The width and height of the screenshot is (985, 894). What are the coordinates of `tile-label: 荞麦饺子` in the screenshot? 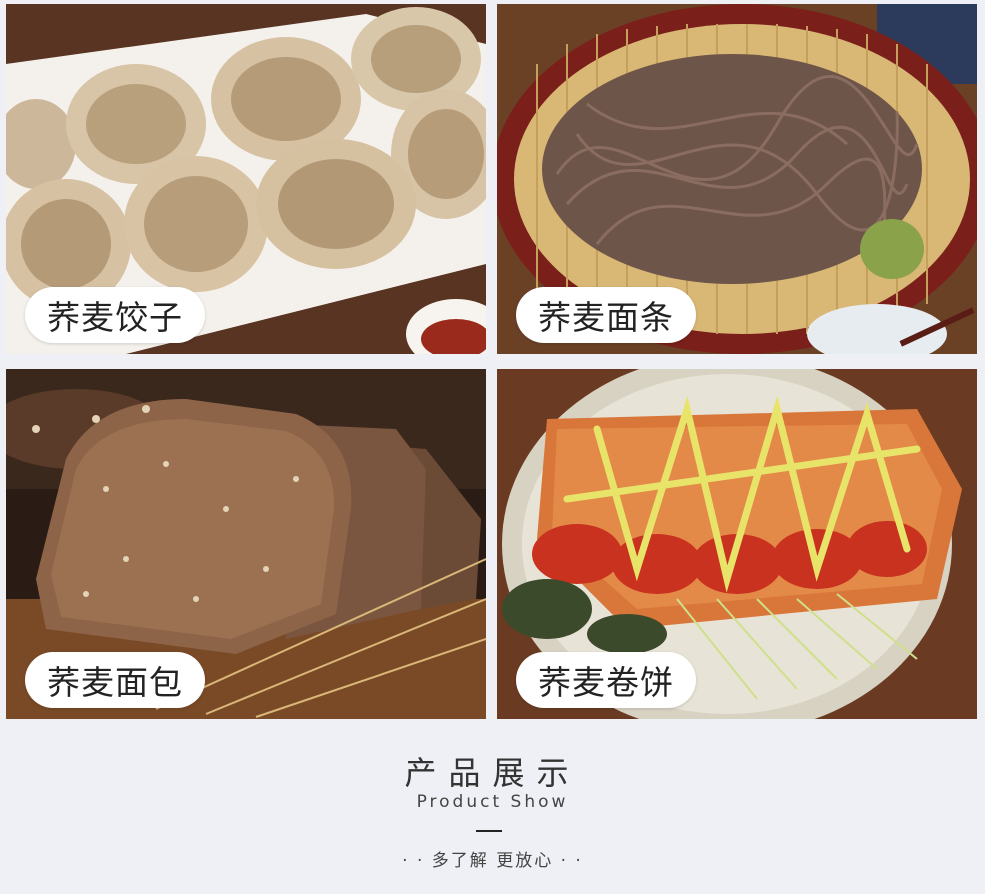 It's located at (115, 315).